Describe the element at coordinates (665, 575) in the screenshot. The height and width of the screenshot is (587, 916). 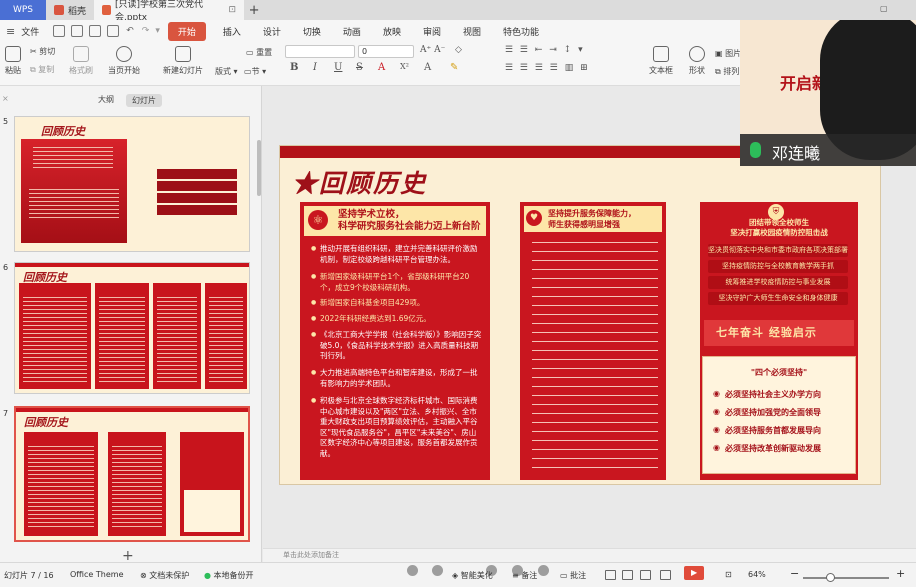
I see `fit-icon` at that location.